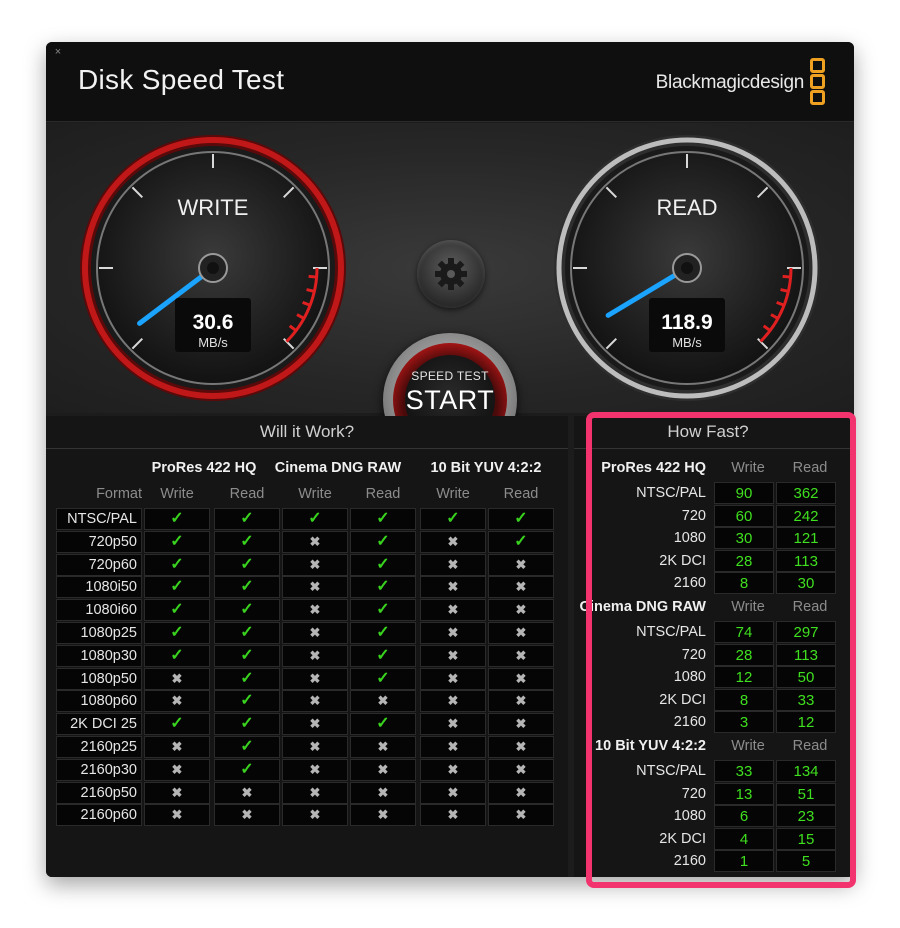 Image resolution: width=900 pixels, height=928 pixels. Describe the element at coordinates (99, 678) in the screenshot. I see `format-label: 1080p50` at that location.